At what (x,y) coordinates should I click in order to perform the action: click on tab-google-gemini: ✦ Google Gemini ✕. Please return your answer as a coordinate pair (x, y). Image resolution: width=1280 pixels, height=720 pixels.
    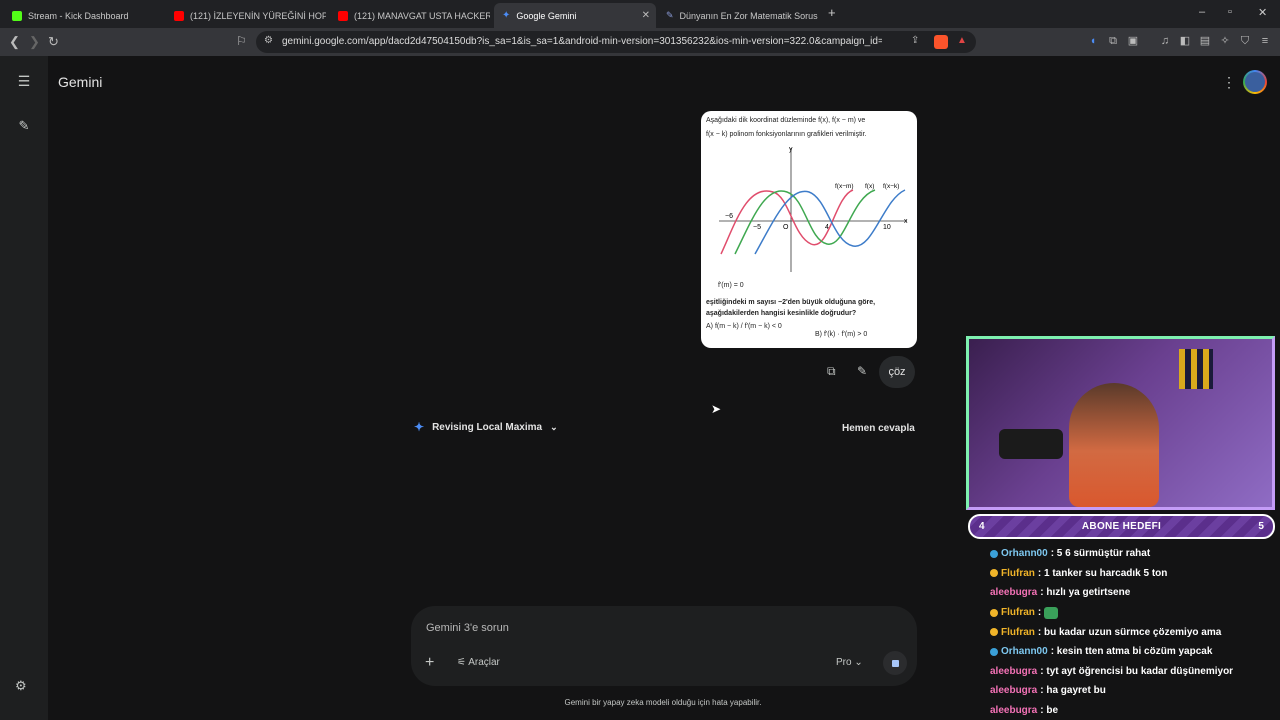
    Looking at the image, I should click on (575, 15).